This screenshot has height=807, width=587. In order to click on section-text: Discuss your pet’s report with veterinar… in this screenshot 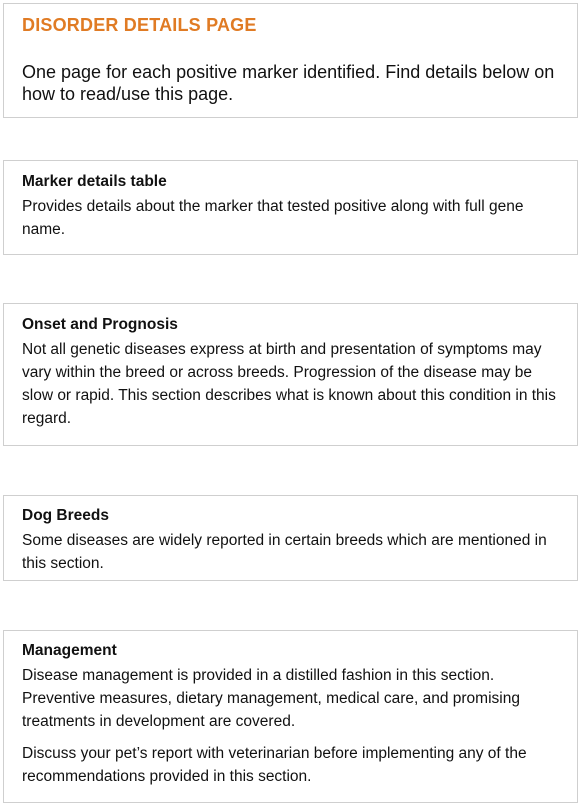, I will do `click(274, 765)`.